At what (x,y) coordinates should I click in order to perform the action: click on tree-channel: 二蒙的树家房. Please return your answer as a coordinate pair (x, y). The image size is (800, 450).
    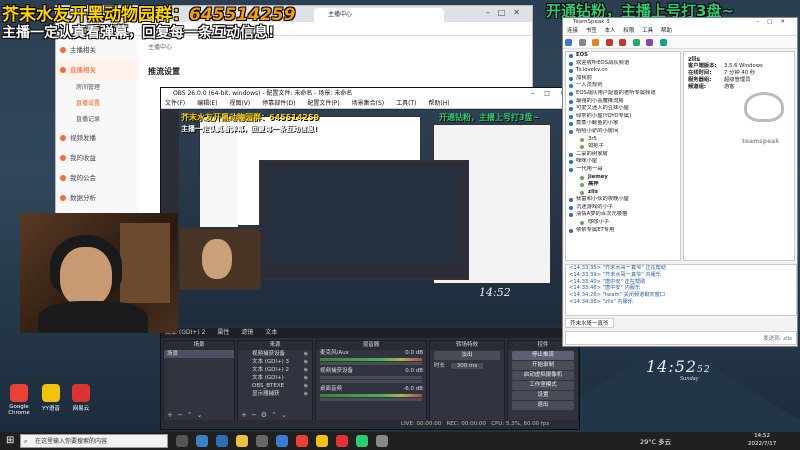
    Looking at the image, I should click on (623, 155).